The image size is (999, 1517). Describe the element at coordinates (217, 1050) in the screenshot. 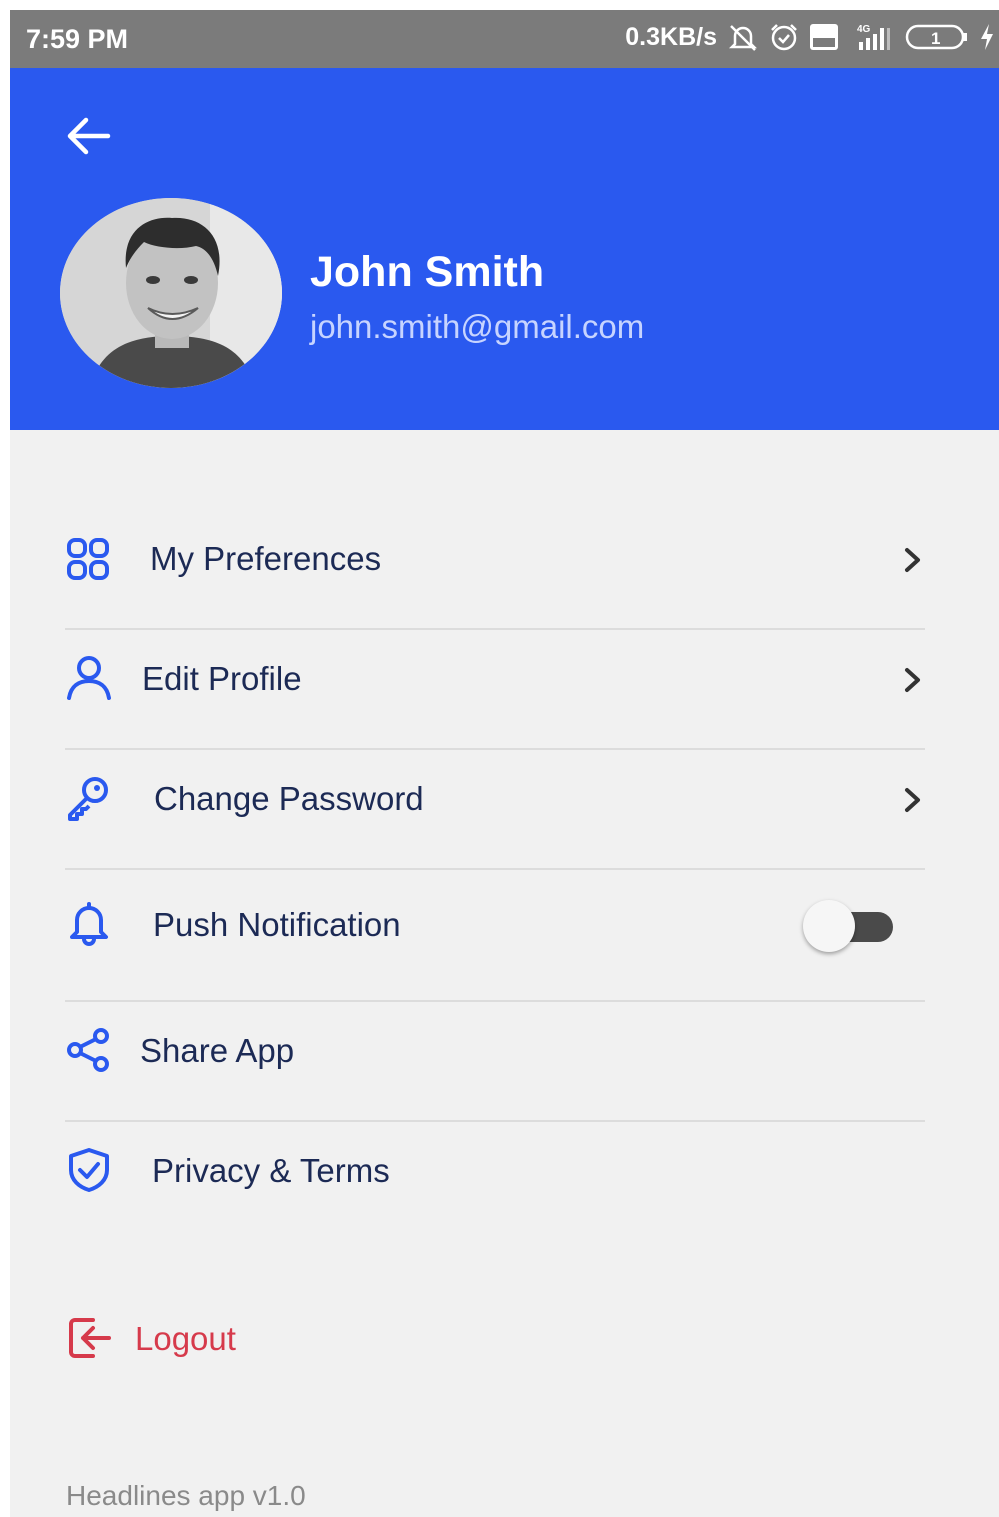

I see `menu-item-label: Share App` at that location.